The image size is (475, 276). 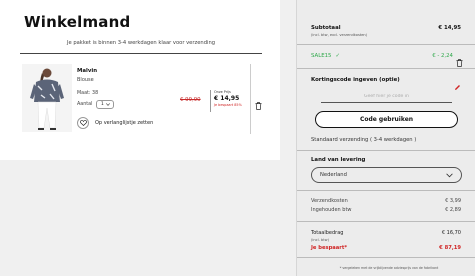 I want to click on size-label: Maat:, so click(x=84, y=93).